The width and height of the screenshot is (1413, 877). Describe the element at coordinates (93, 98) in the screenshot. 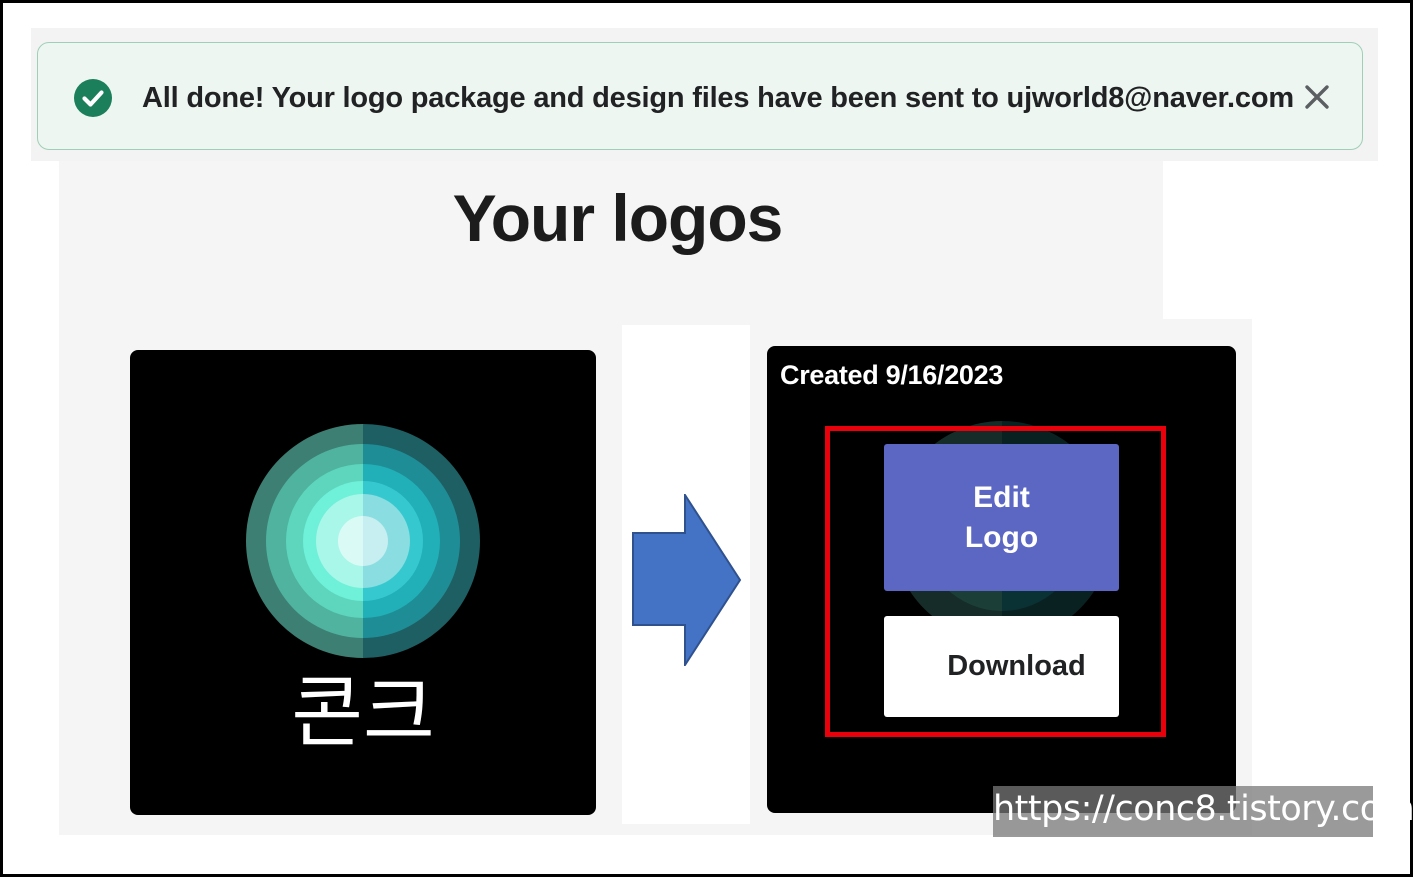

I see `check-circle-icon` at that location.